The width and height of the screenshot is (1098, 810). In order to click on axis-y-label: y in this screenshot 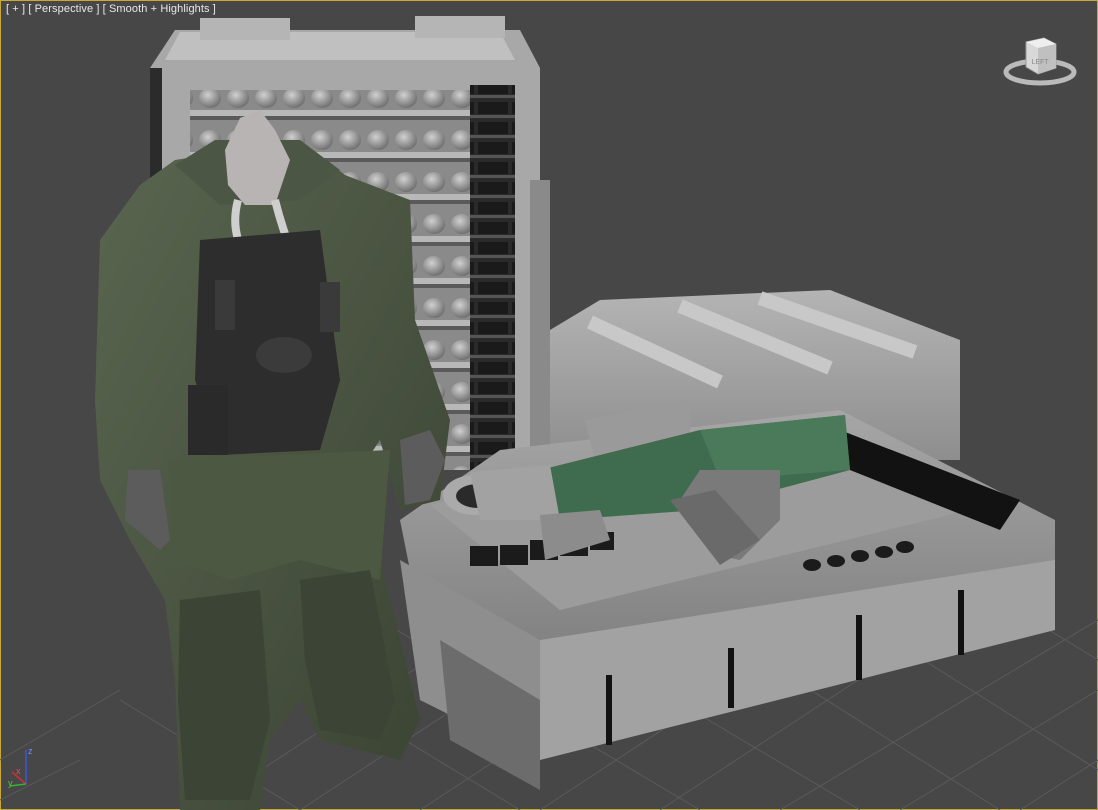, I will do `click(10, 783)`.